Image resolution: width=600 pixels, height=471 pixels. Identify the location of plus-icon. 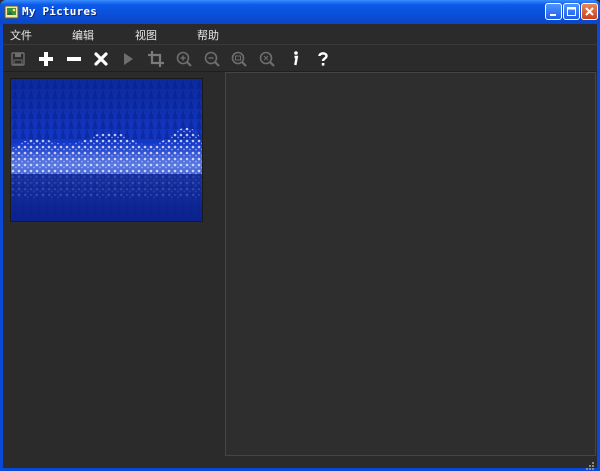
(46, 59).